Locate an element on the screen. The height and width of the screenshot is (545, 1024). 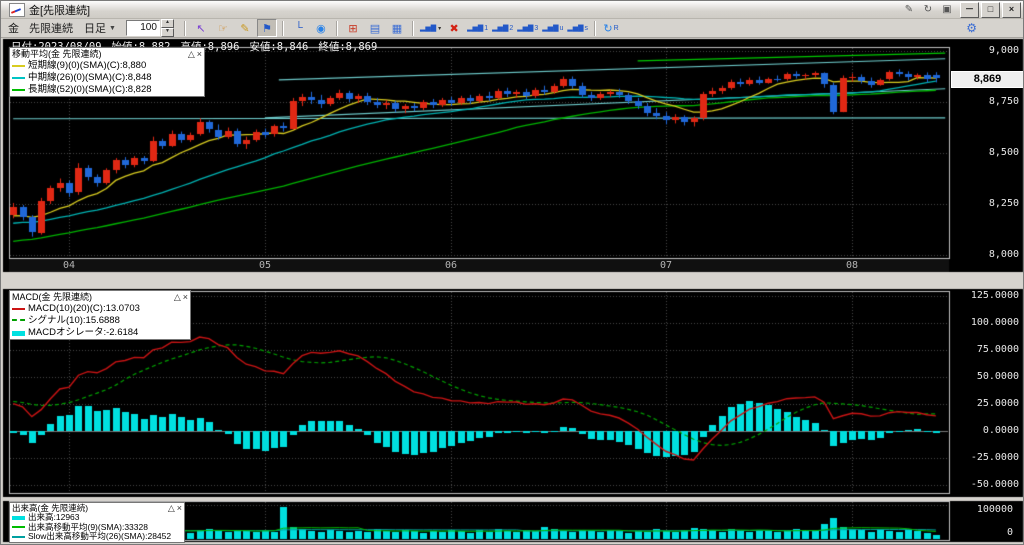
title-bar: 金[先限連続] ✎ ↻ ▣ － □ × is located at coordinates (512, 10).